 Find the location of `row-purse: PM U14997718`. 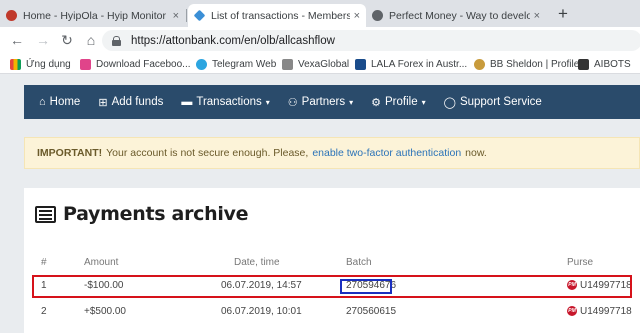

row-purse: PM U14997718 is located at coordinates (599, 311).